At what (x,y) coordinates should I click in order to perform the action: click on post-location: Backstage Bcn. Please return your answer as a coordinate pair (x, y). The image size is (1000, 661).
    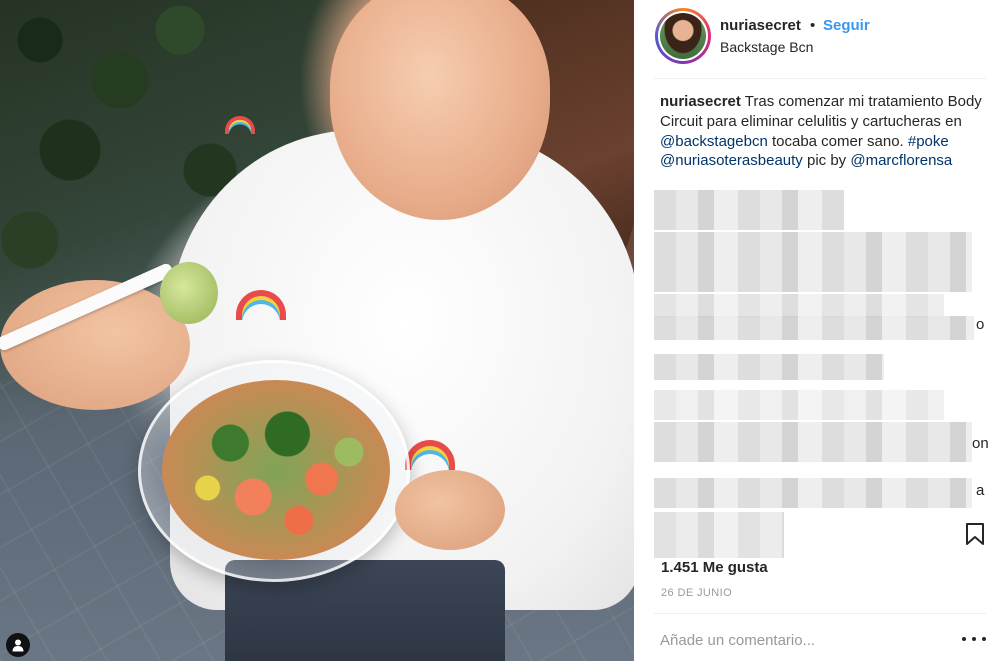
    Looking at the image, I should click on (766, 47).